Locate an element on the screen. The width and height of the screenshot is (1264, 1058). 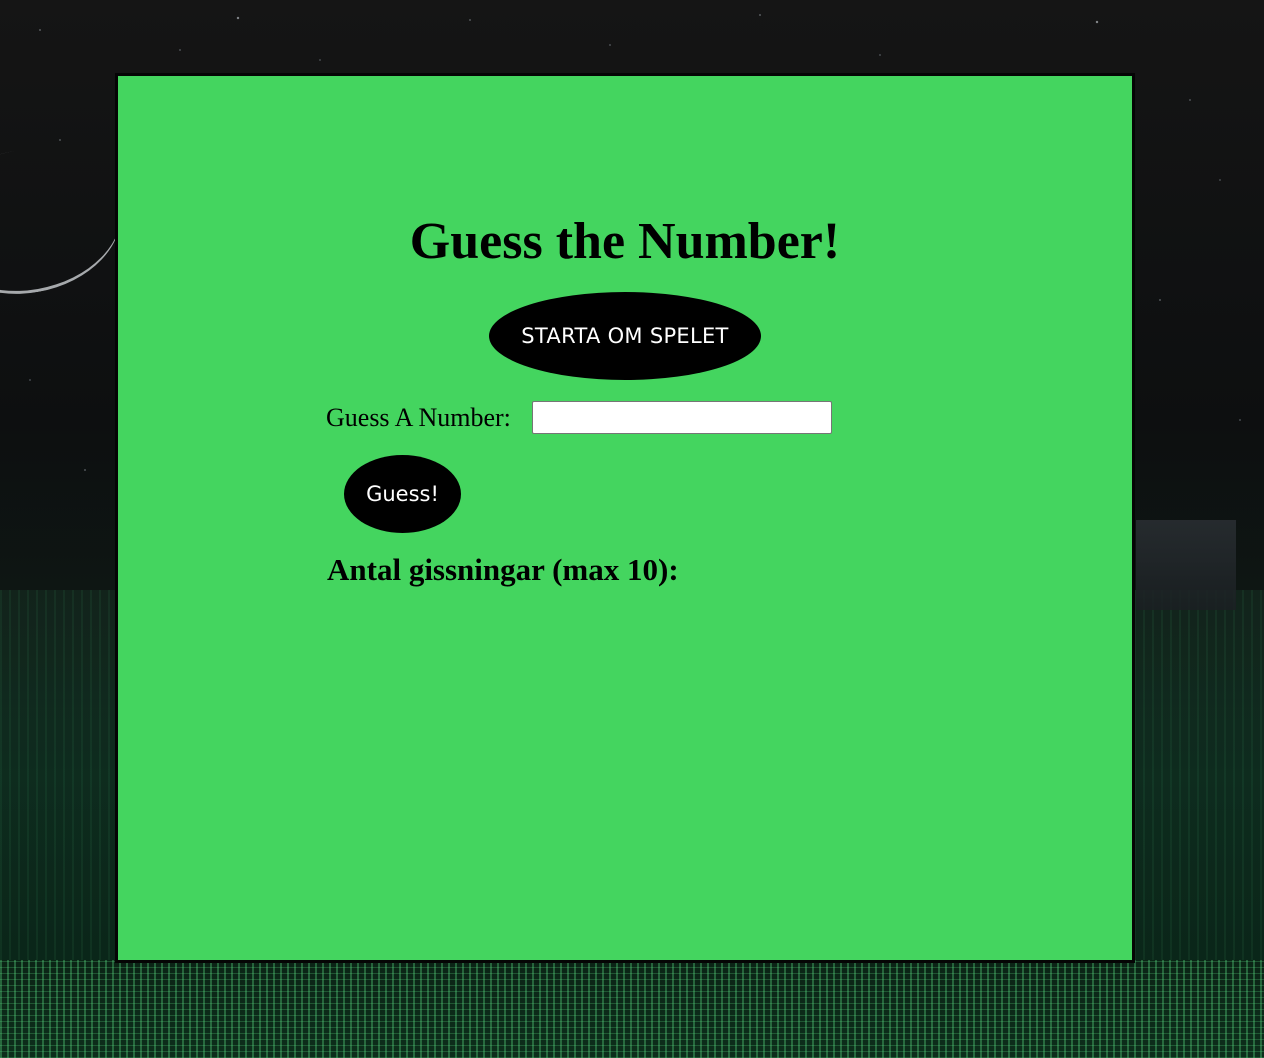
guess-button: Guess! is located at coordinates (402, 494).